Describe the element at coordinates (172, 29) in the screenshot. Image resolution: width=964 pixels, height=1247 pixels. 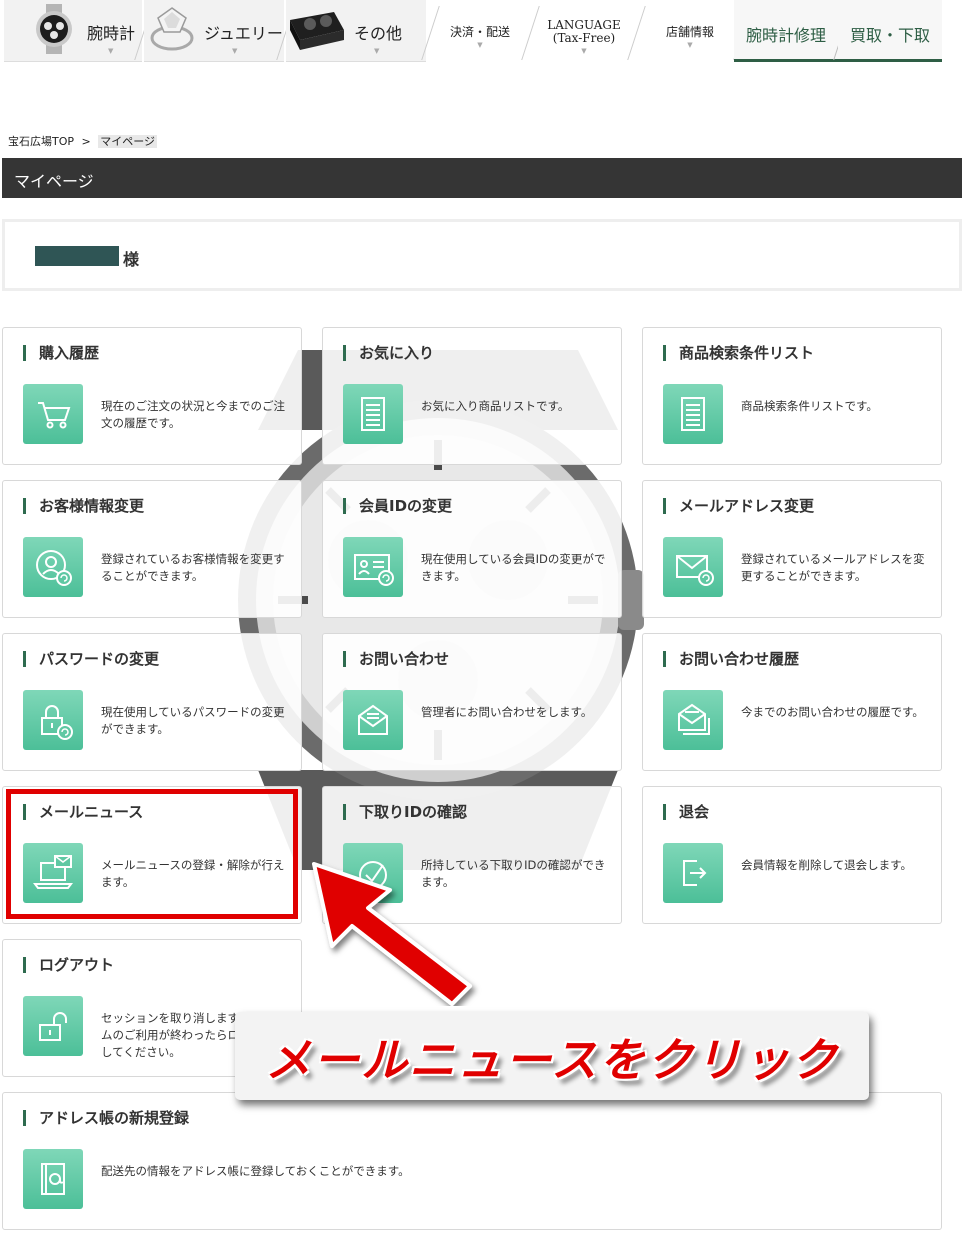
I see `ring-thumbnail-icon` at that location.